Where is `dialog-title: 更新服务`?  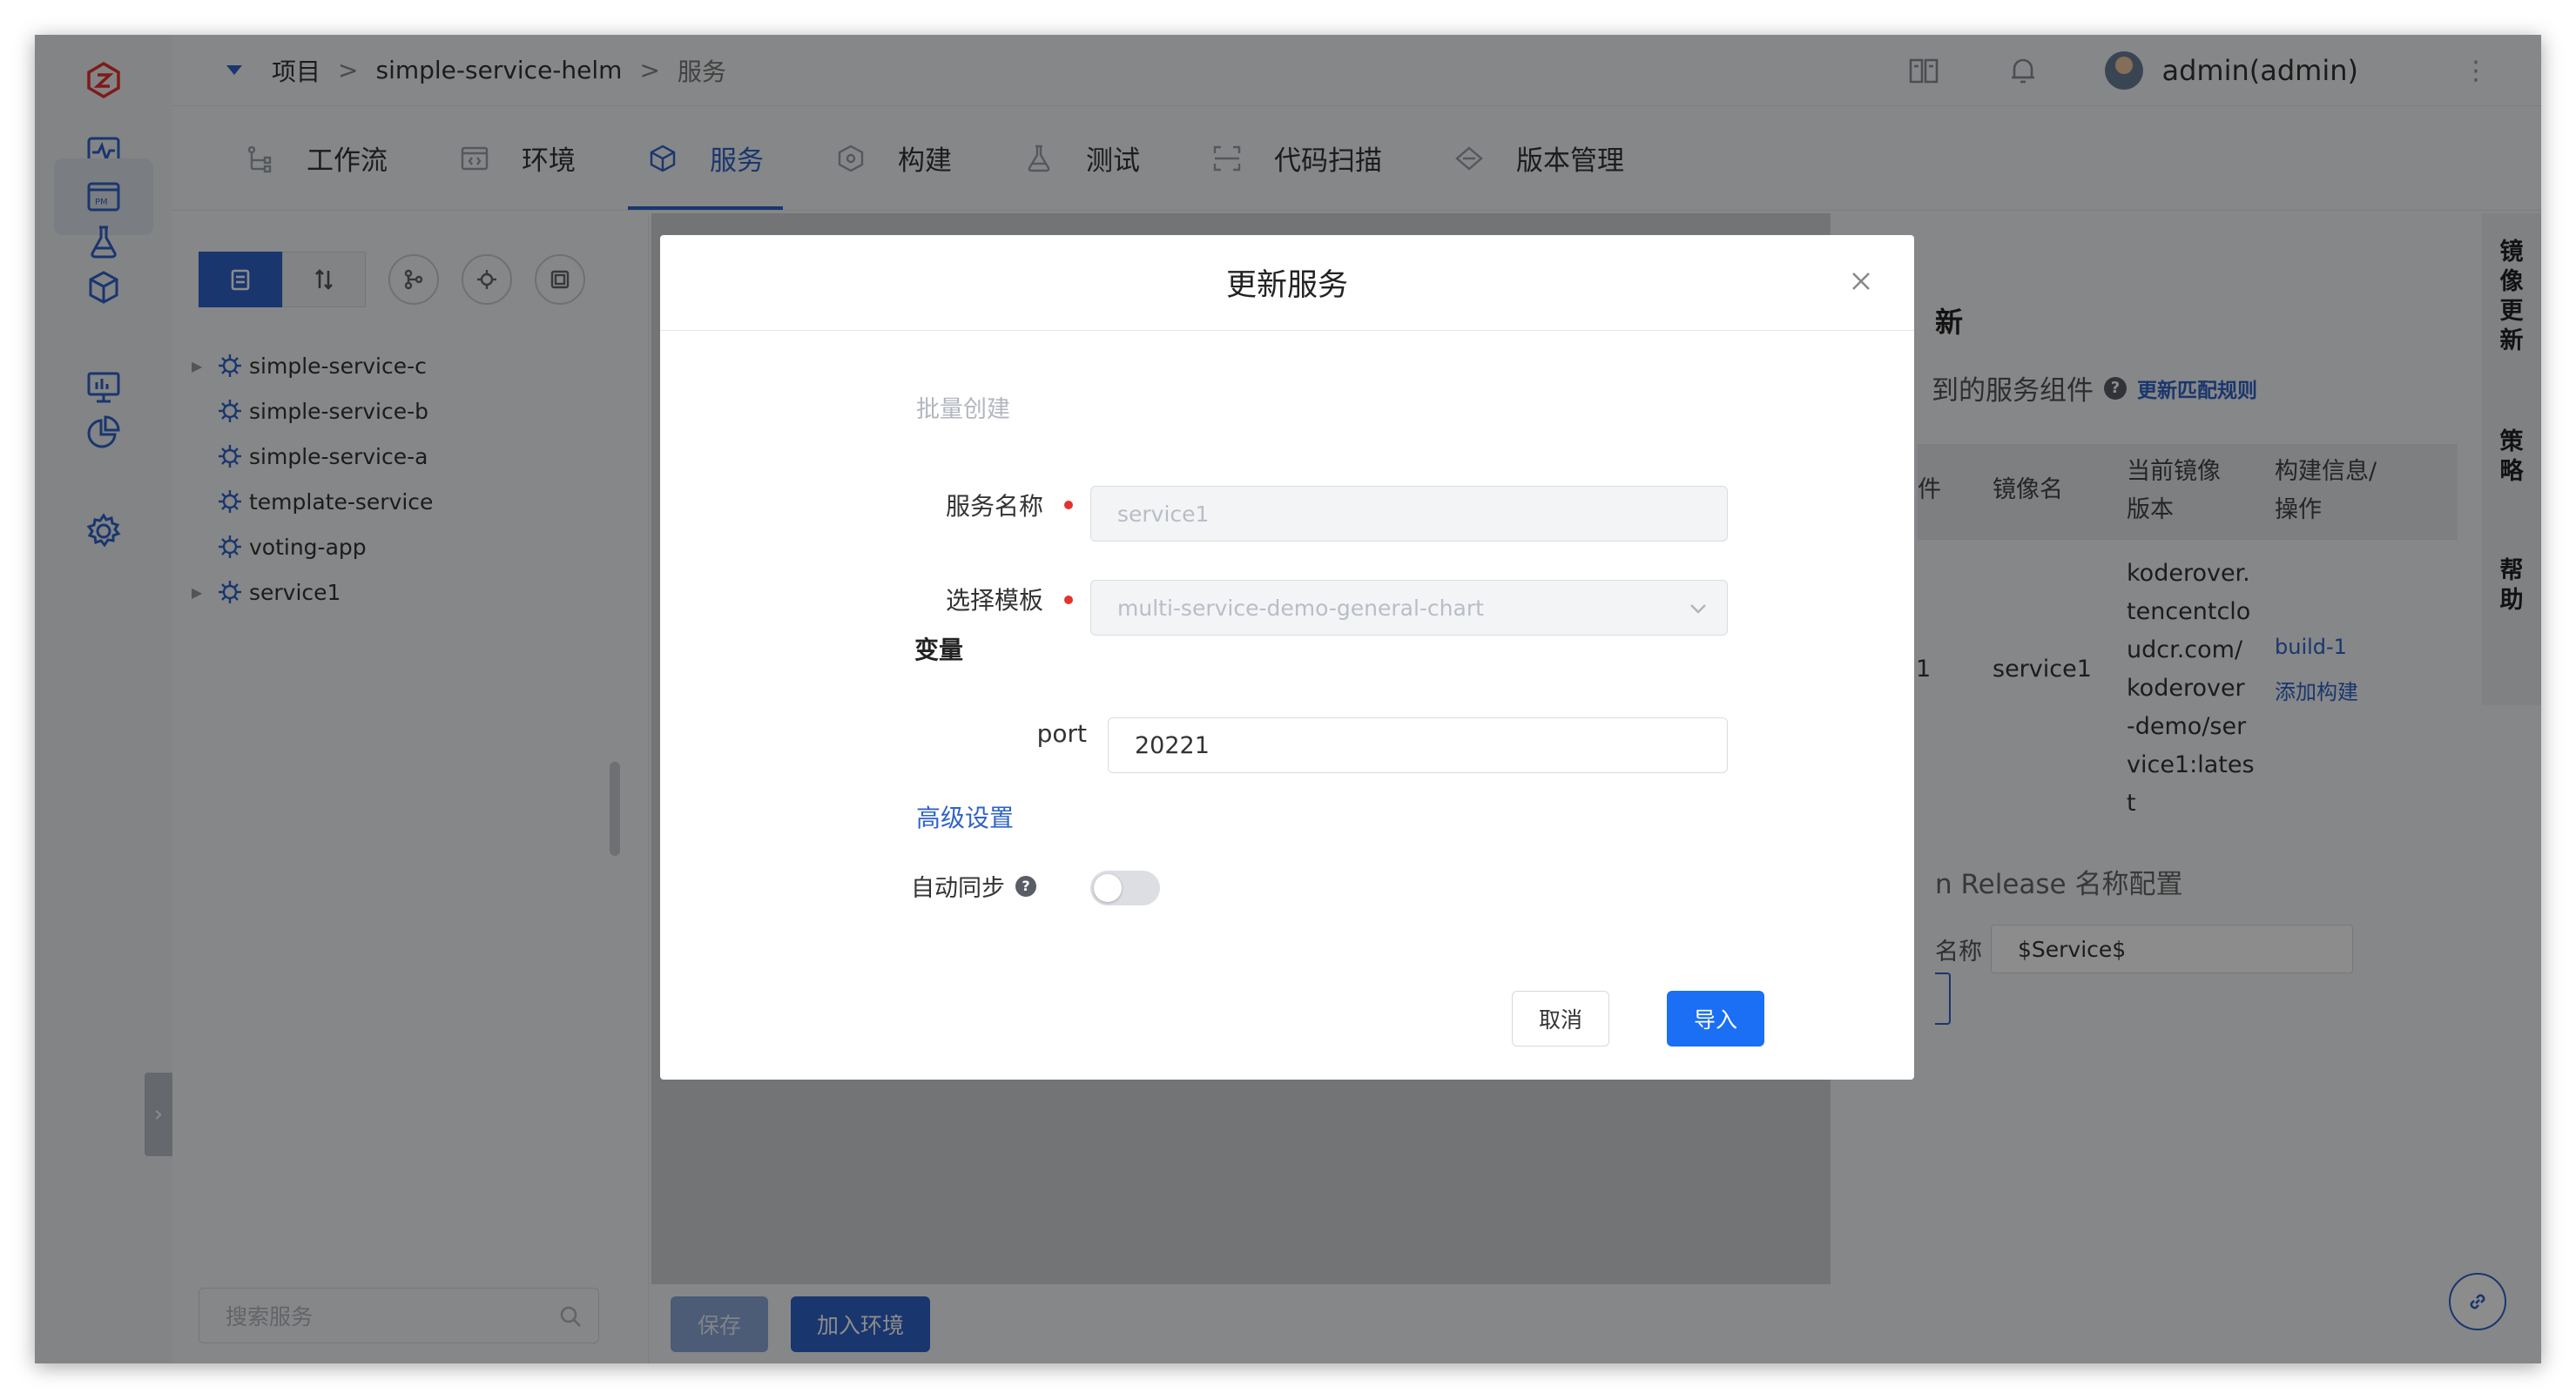
dialog-title: 更新服务 is located at coordinates (1287, 285).